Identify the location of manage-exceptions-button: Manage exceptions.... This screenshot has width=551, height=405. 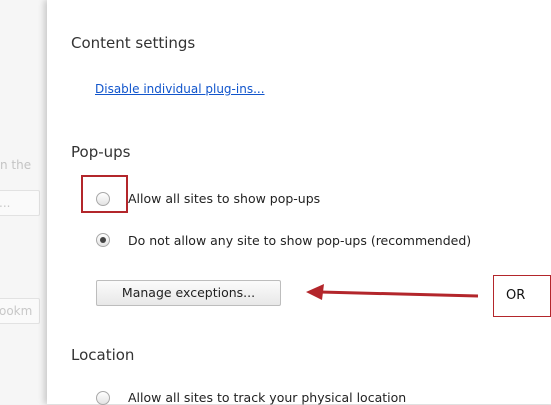
(188, 293).